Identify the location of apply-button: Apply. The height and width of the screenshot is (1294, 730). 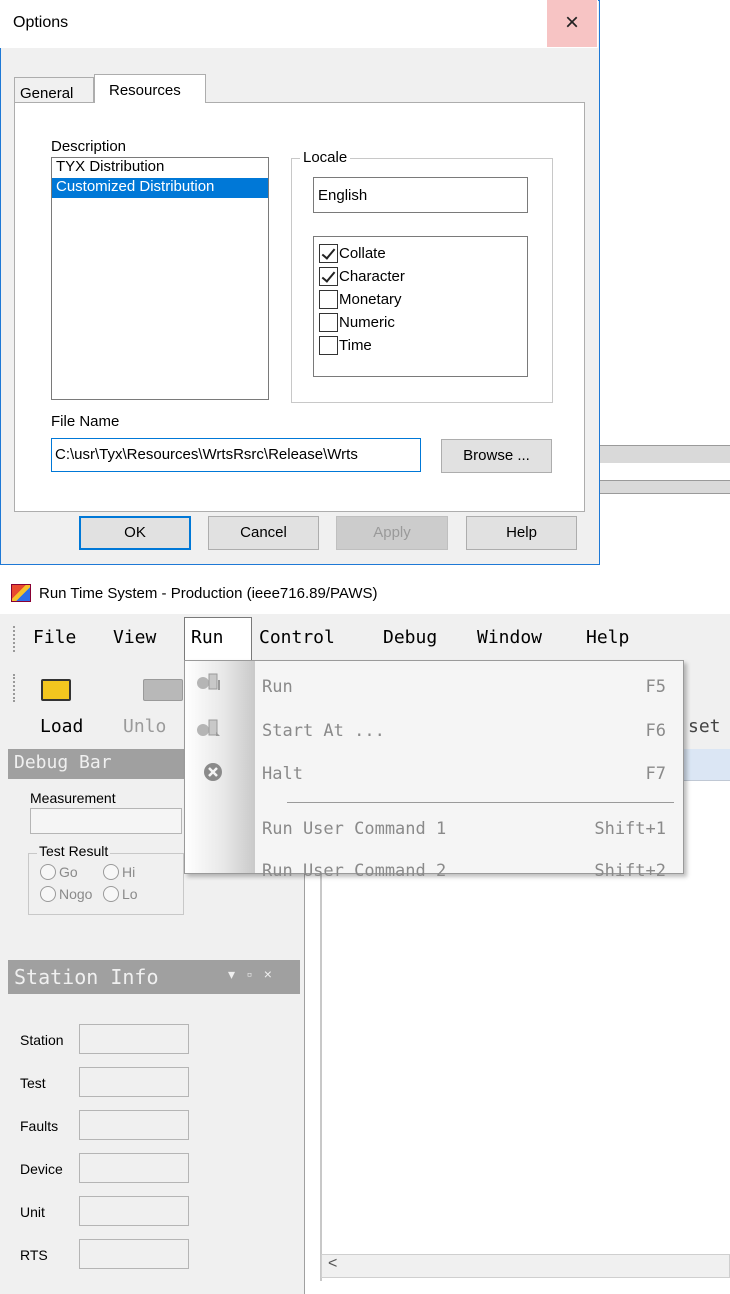
(392, 533).